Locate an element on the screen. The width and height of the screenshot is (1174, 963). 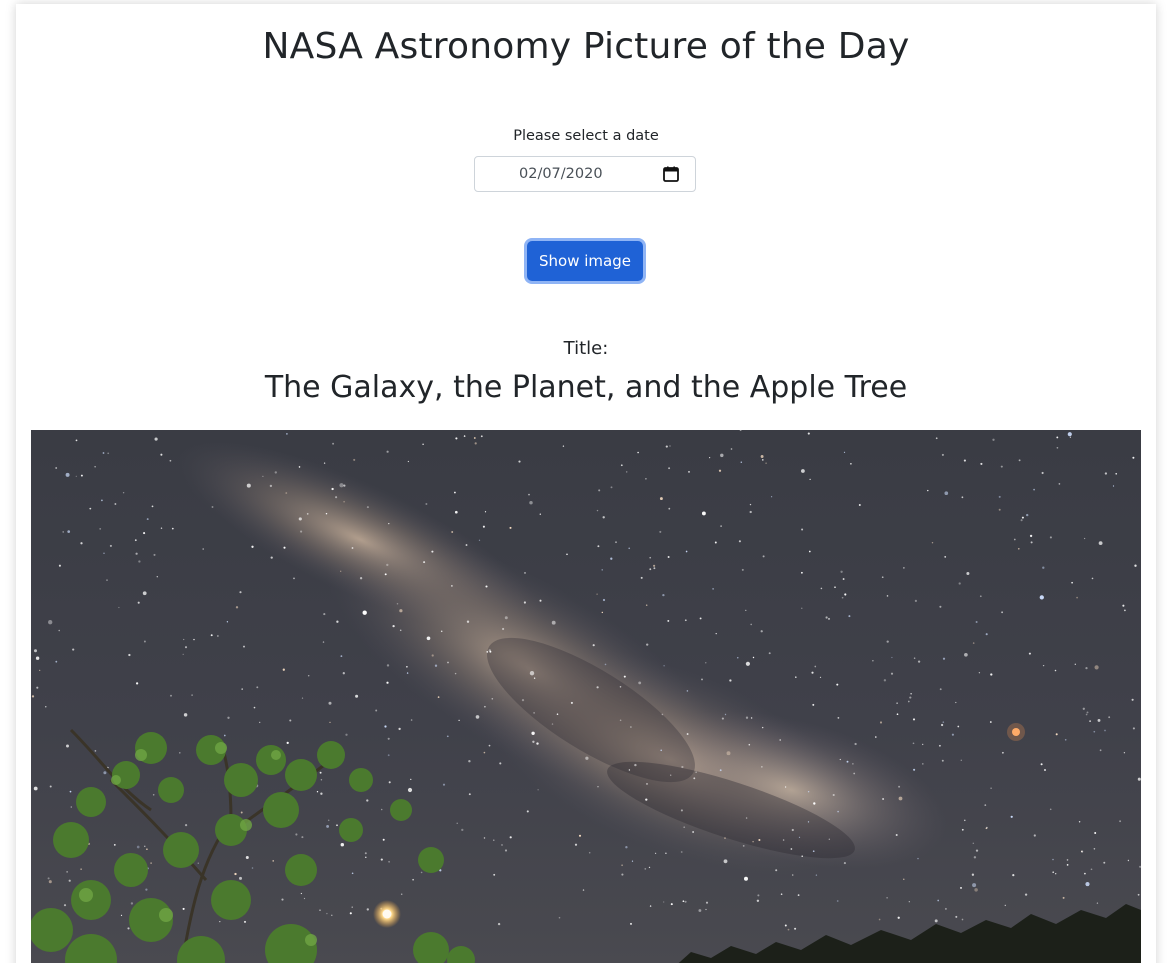
date-label: Please select a date is located at coordinates (586, 136).